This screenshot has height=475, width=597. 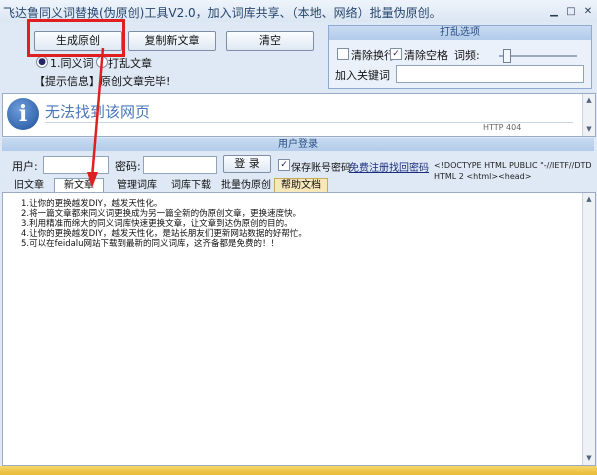 What do you see at coordinates (502, 127) in the screenshot?
I see `http-status-code: HTTP 404` at bounding box center [502, 127].